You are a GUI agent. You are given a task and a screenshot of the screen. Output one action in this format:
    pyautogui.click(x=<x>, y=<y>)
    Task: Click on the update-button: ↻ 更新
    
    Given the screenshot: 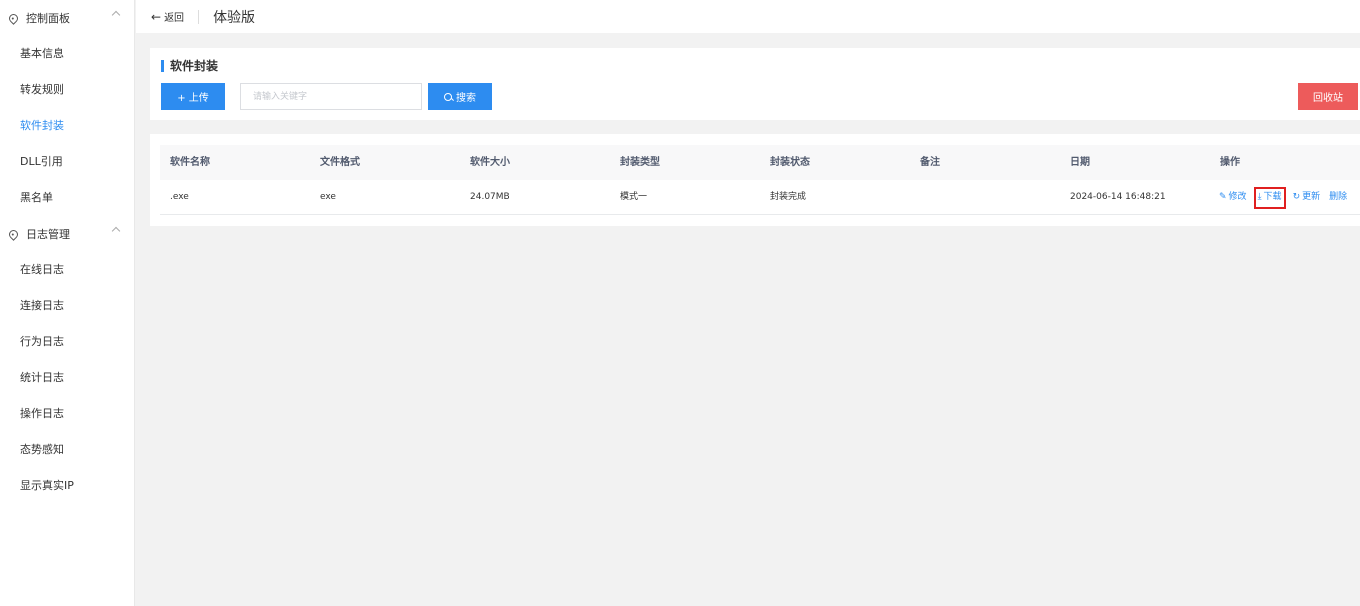 What is the action you would take?
    pyautogui.click(x=1307, y=198)
    